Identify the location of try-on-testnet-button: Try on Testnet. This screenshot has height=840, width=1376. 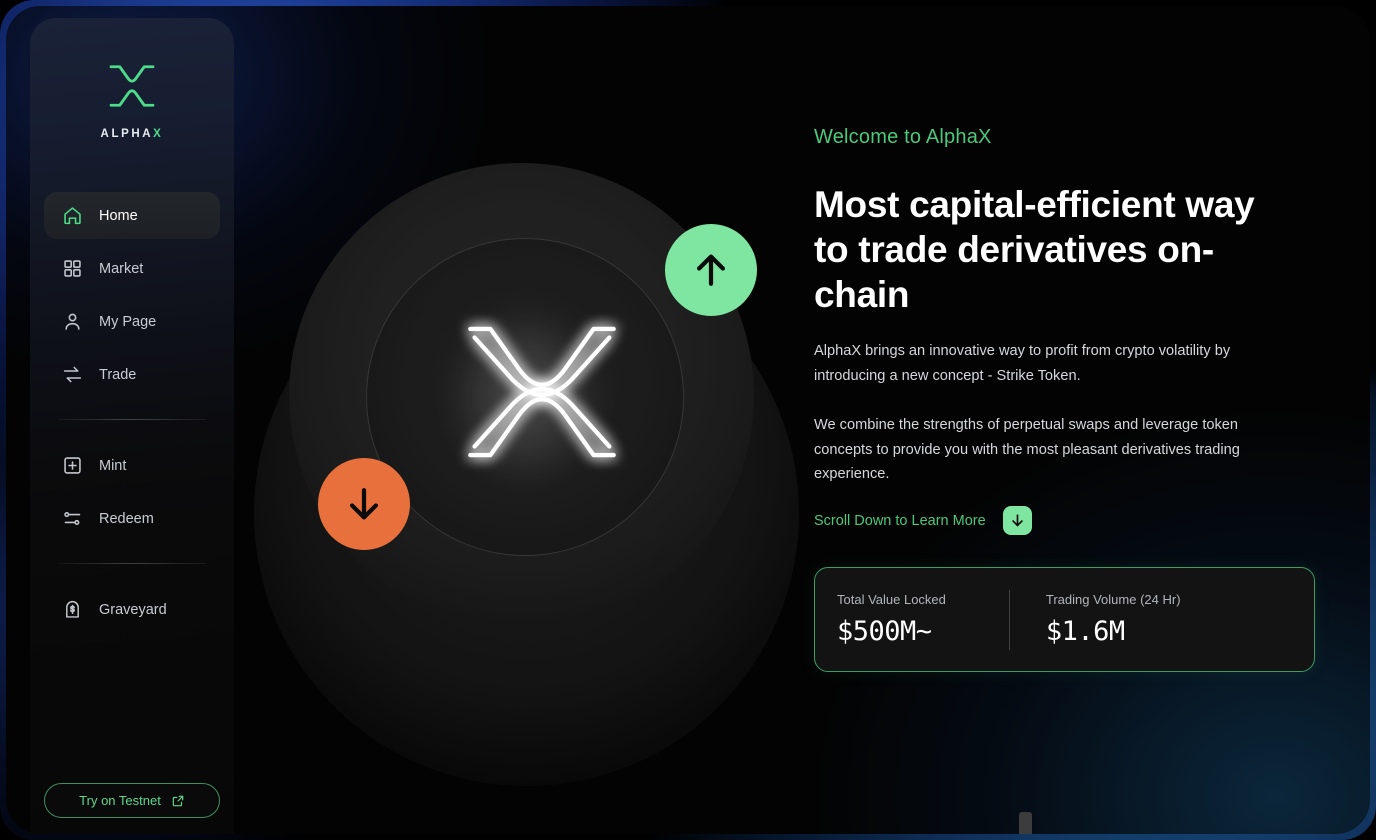
(132, 800).